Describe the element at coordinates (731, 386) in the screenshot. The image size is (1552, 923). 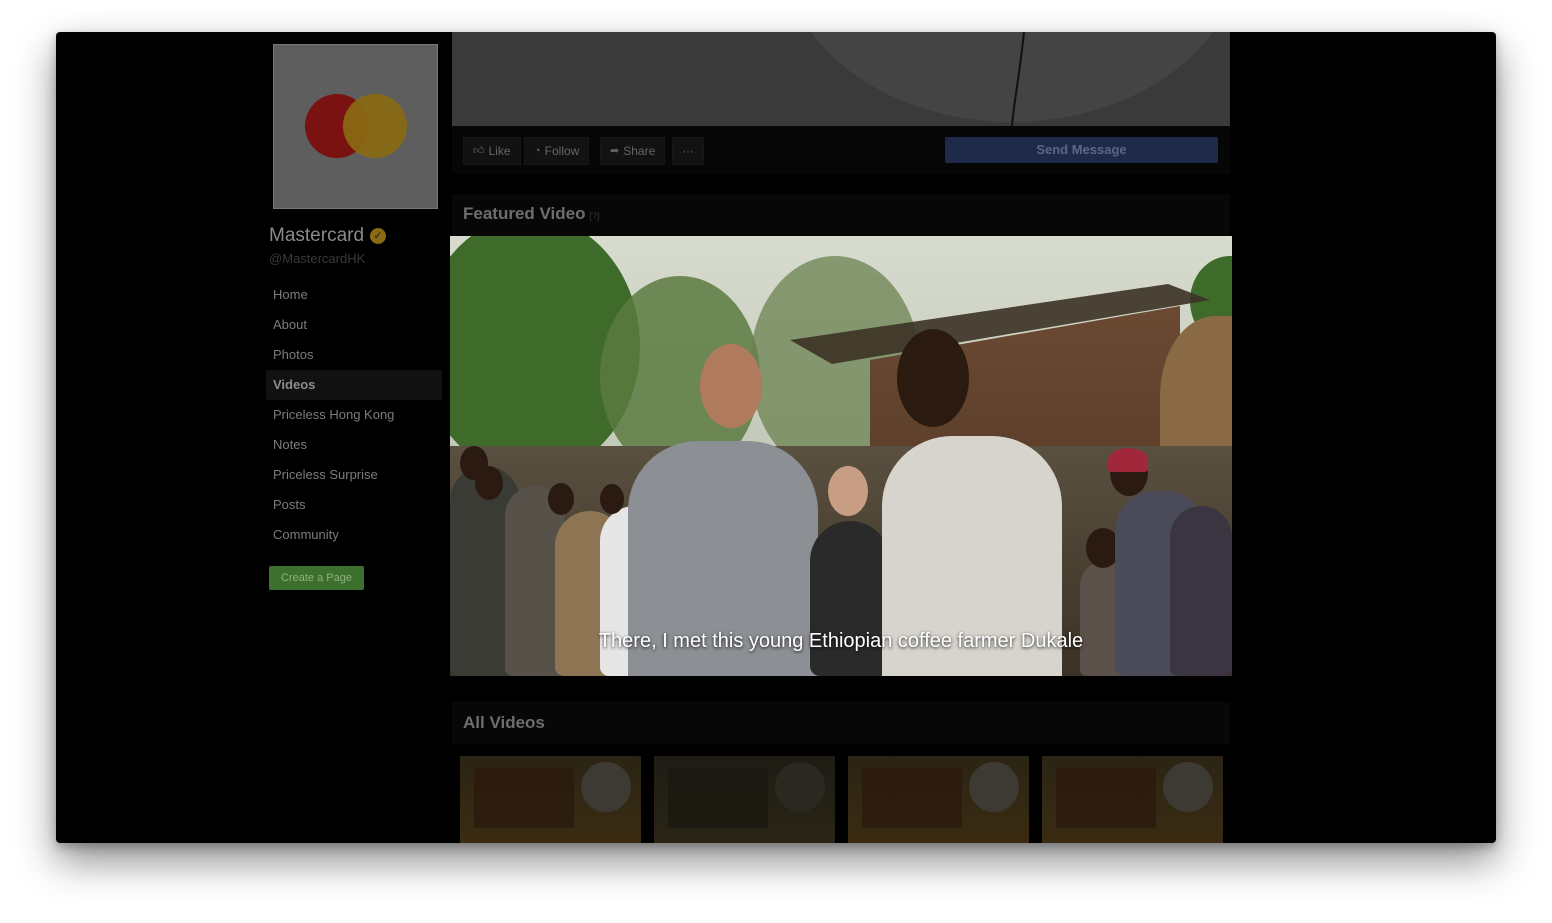
I see `video-man-grey-shirt-head` at that location.